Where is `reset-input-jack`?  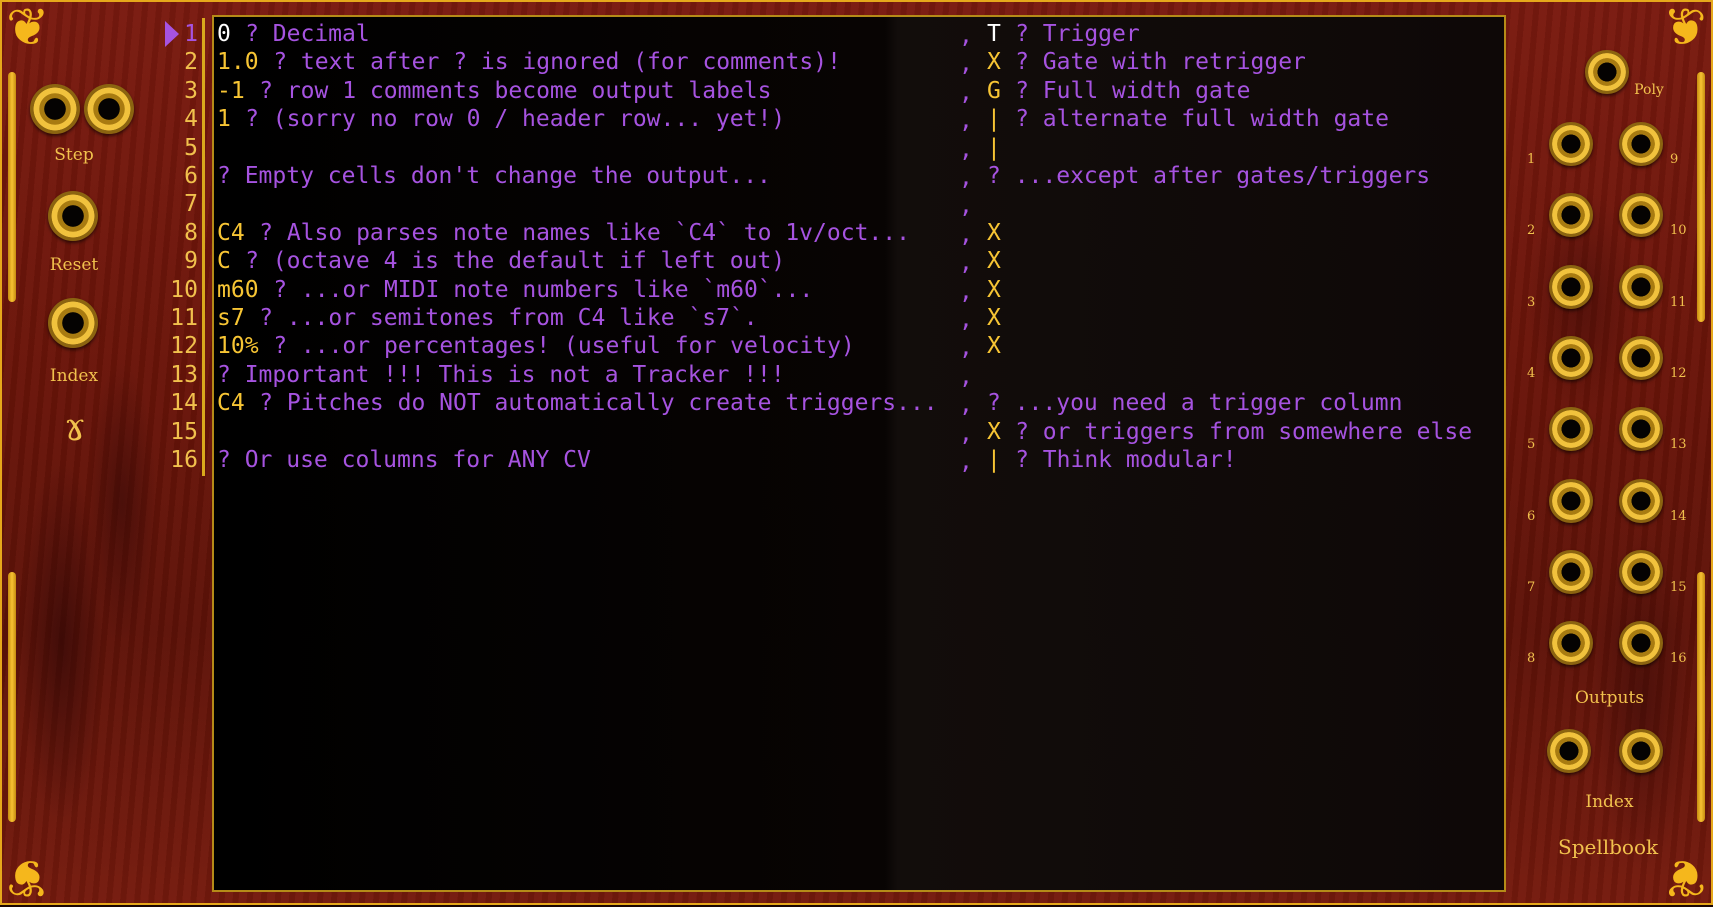 reset-input-jack is located at coordinates (73, 216).